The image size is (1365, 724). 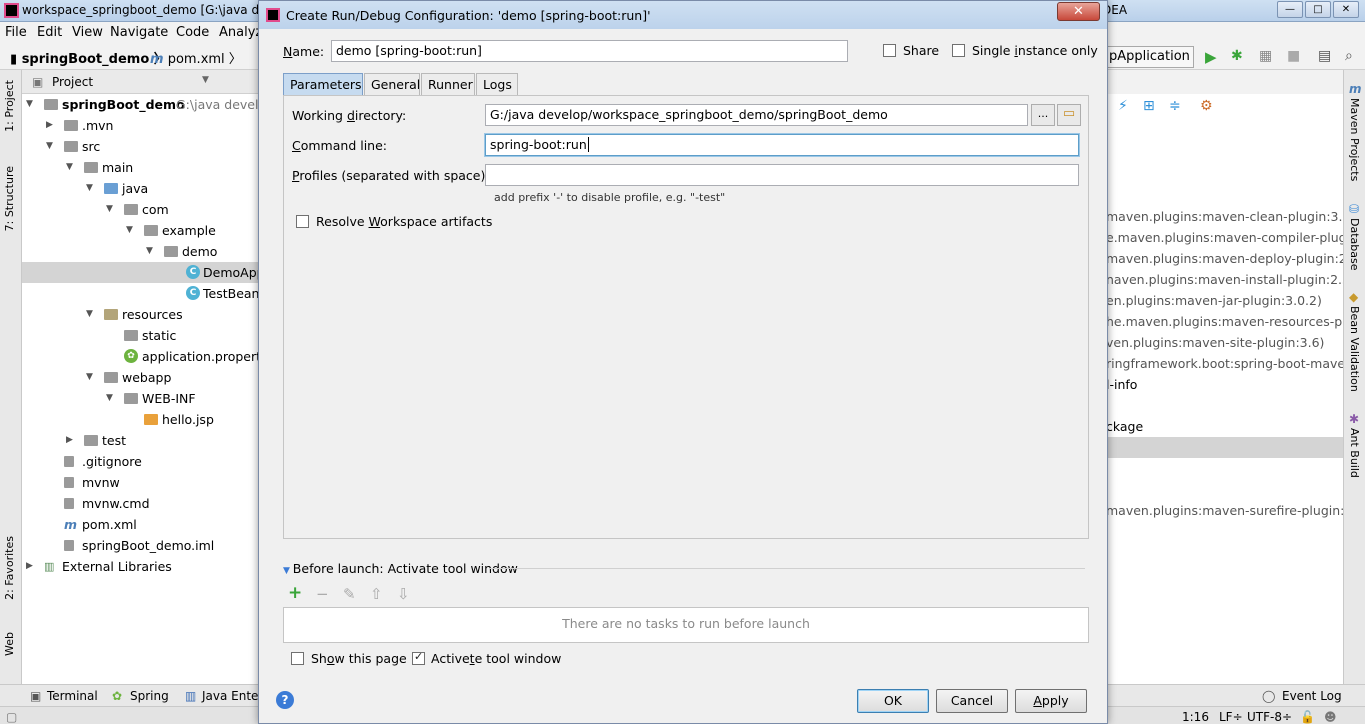 What do you see at coordinates (142, 167) in the screenshot?
I see `tree-item-main: ▼ main` at bounding box center [142, 167].